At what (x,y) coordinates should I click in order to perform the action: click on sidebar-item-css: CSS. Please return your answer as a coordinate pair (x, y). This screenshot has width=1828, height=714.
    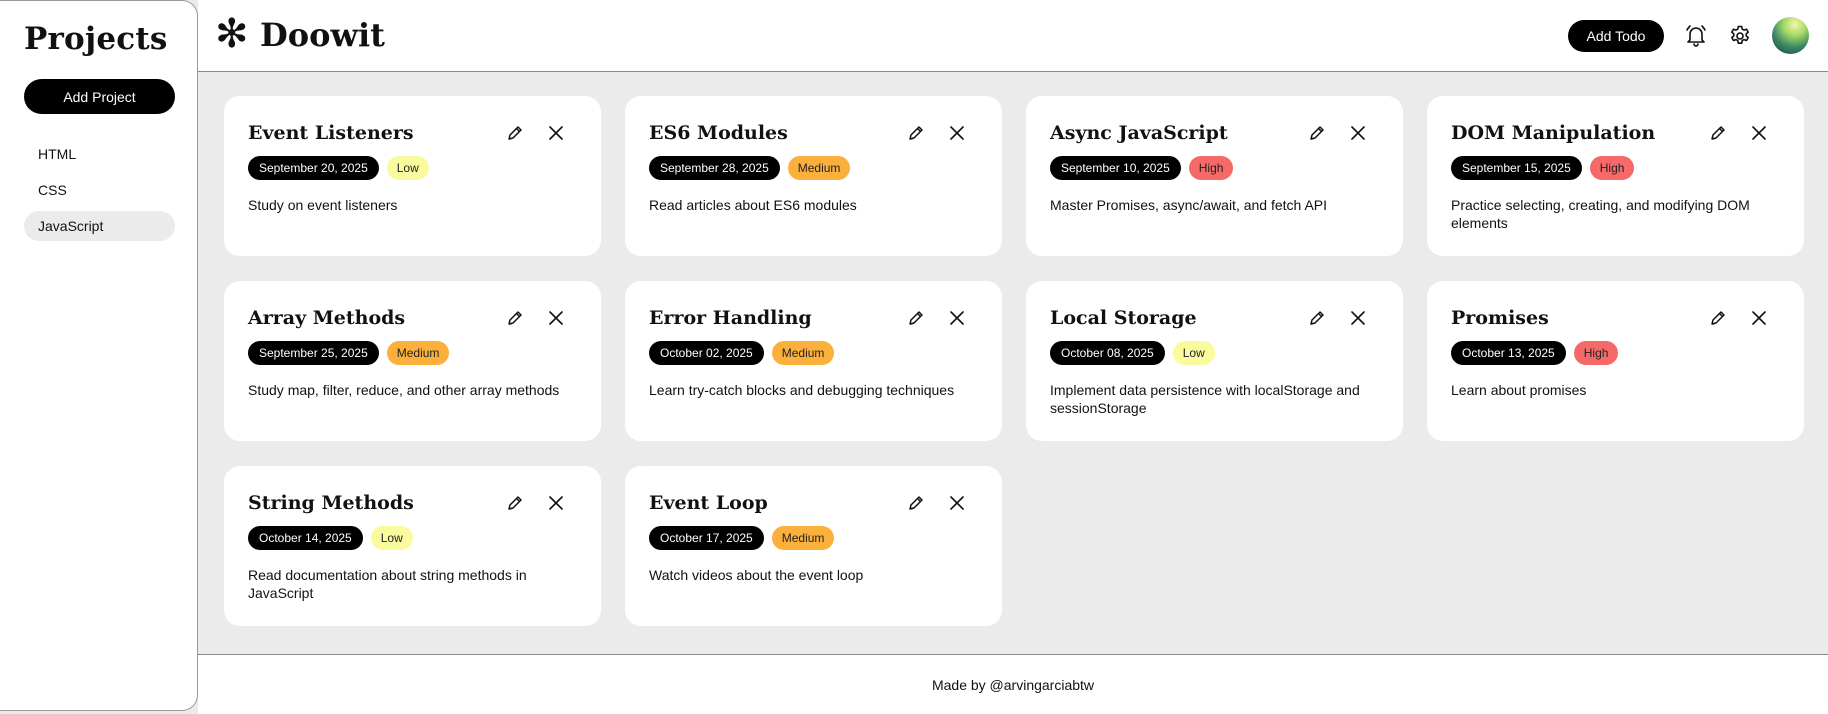
    Looking at the image, I should click on (99, 190).